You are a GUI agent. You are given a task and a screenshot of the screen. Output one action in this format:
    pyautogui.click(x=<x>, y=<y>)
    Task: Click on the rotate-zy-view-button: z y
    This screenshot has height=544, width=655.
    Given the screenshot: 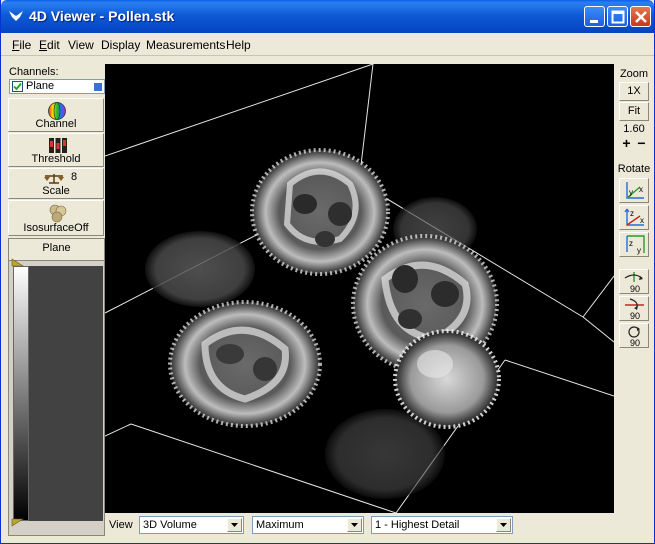 What is the action you would take?
    pyautogui.click(x=634, y=244)
    